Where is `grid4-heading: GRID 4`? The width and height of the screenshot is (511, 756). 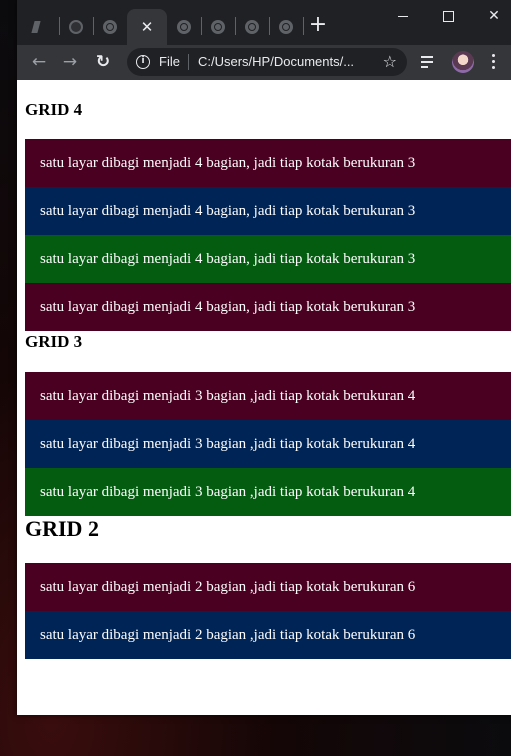 grid4-heading: GRID 4 is located at coordinates (54, 109).